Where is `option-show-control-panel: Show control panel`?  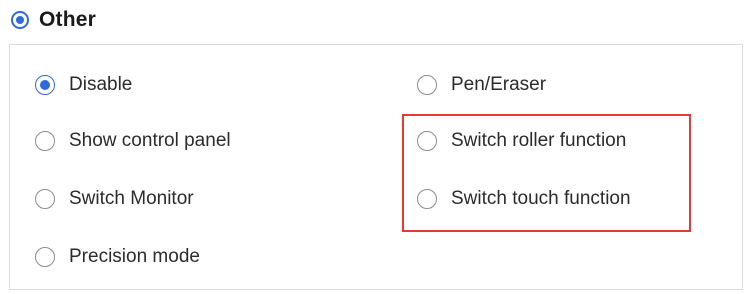
option-show-control-panel: Show control panel is located at coordinates (133, 141).